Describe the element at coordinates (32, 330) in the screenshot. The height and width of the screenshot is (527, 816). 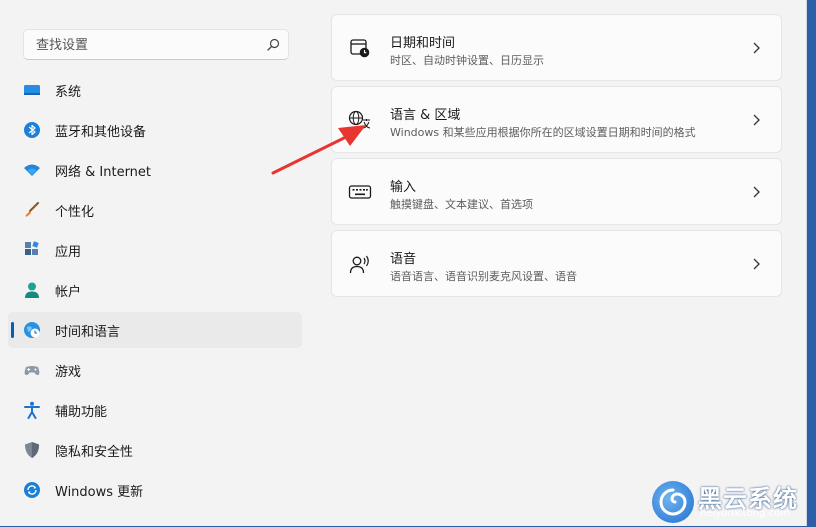
I see `globe-clock-icon` at that location.